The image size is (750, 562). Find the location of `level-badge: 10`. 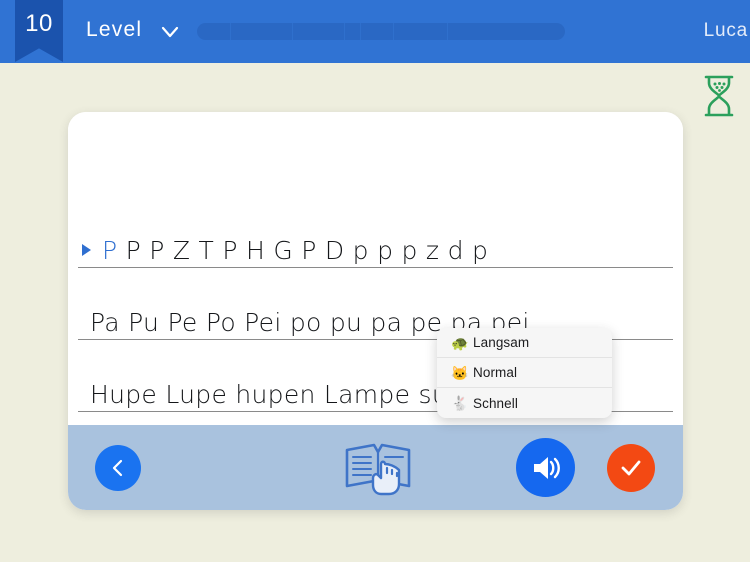

level-badge: 10 is located at coordinates (39, 31).